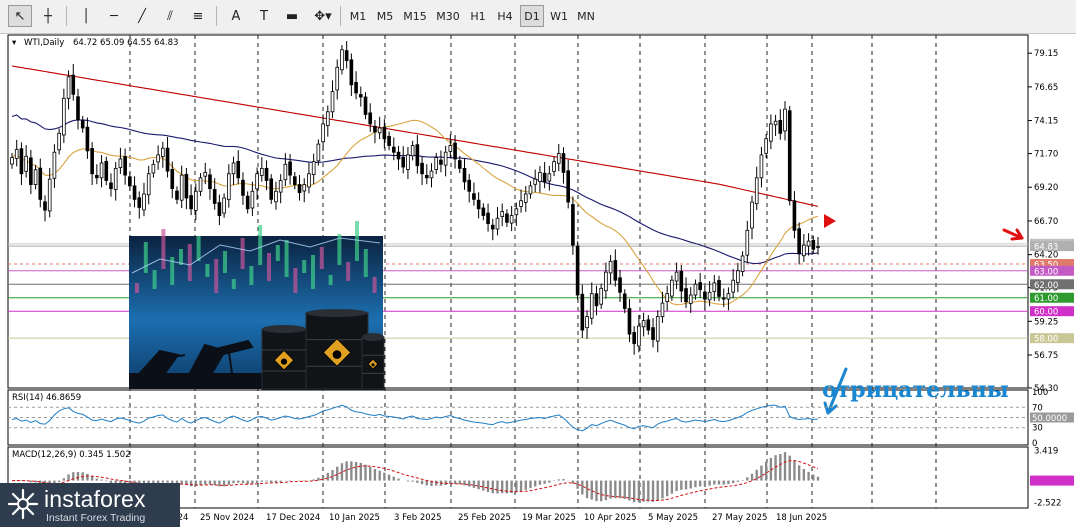 The height and width of the screenshot is (527, 1076). I want to click on horizontal-line-tool-button: ─, so click(114, 16).